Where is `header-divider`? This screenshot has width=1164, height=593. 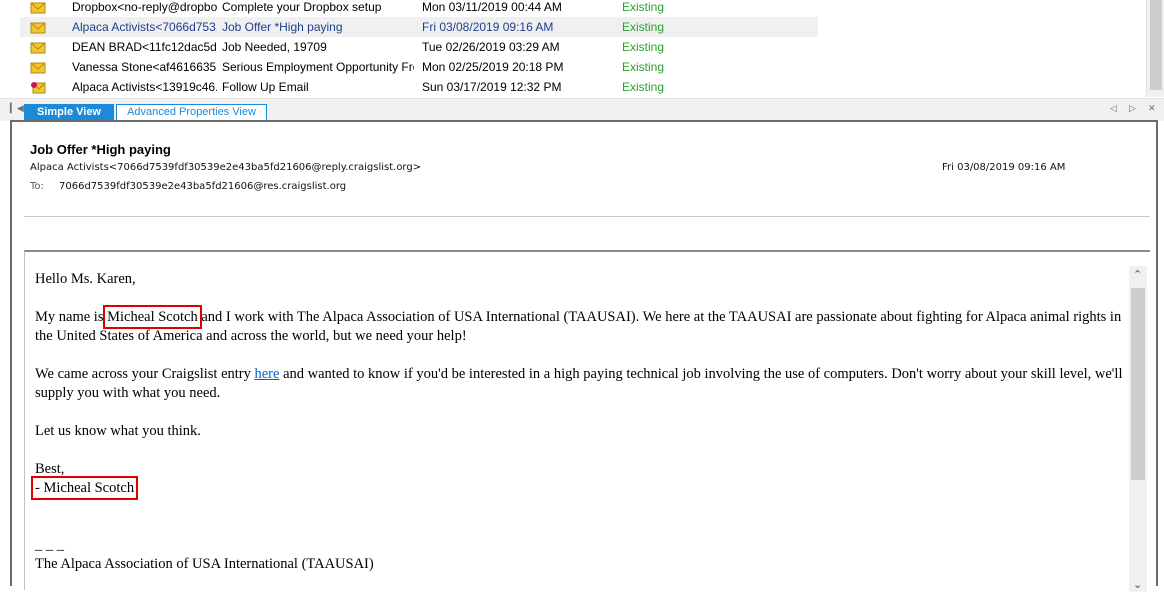
header-divider is located at coordinates (587, 216).